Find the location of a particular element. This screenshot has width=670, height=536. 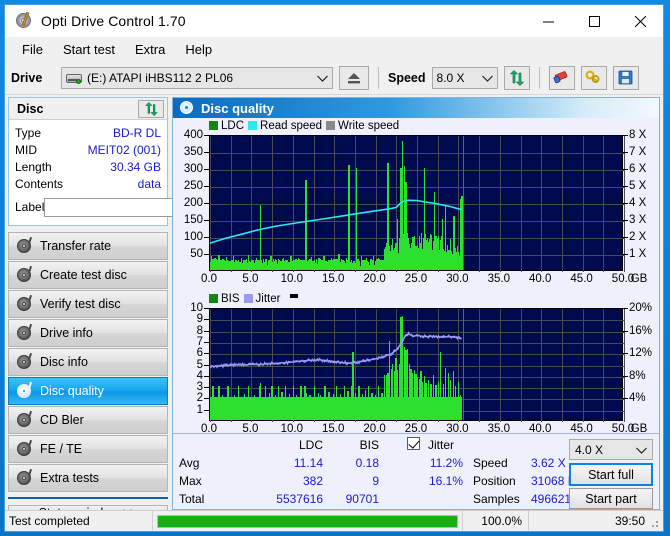

x-axis-tick-label: 45.0 is located at coordinates (581, 279).